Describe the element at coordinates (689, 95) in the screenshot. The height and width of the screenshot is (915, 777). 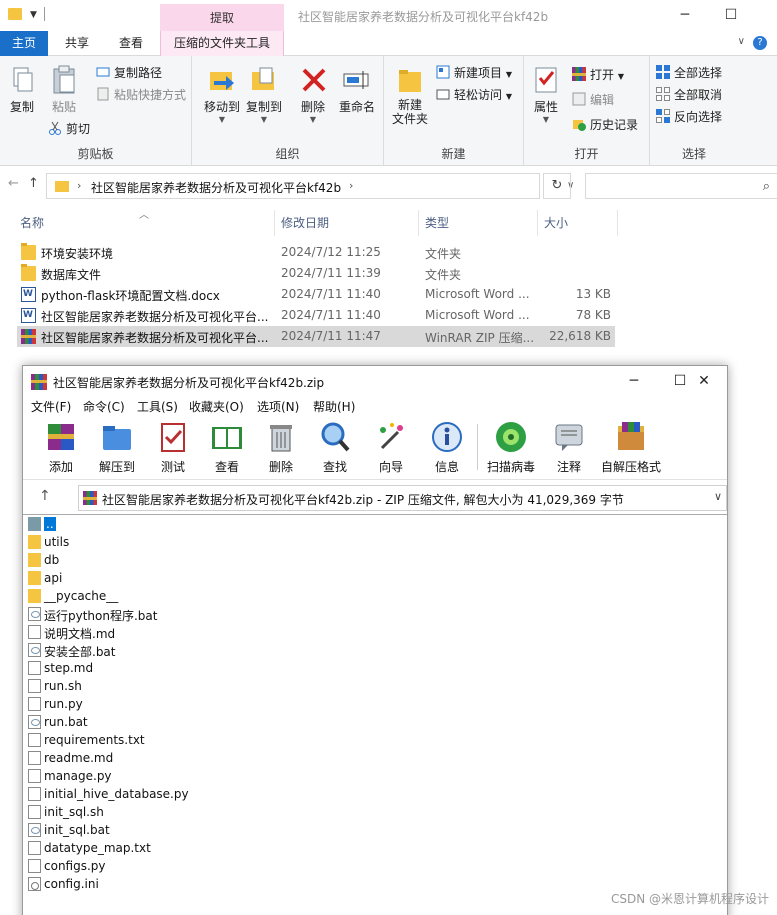
I see `select-none-button: 全部取消` at that location.